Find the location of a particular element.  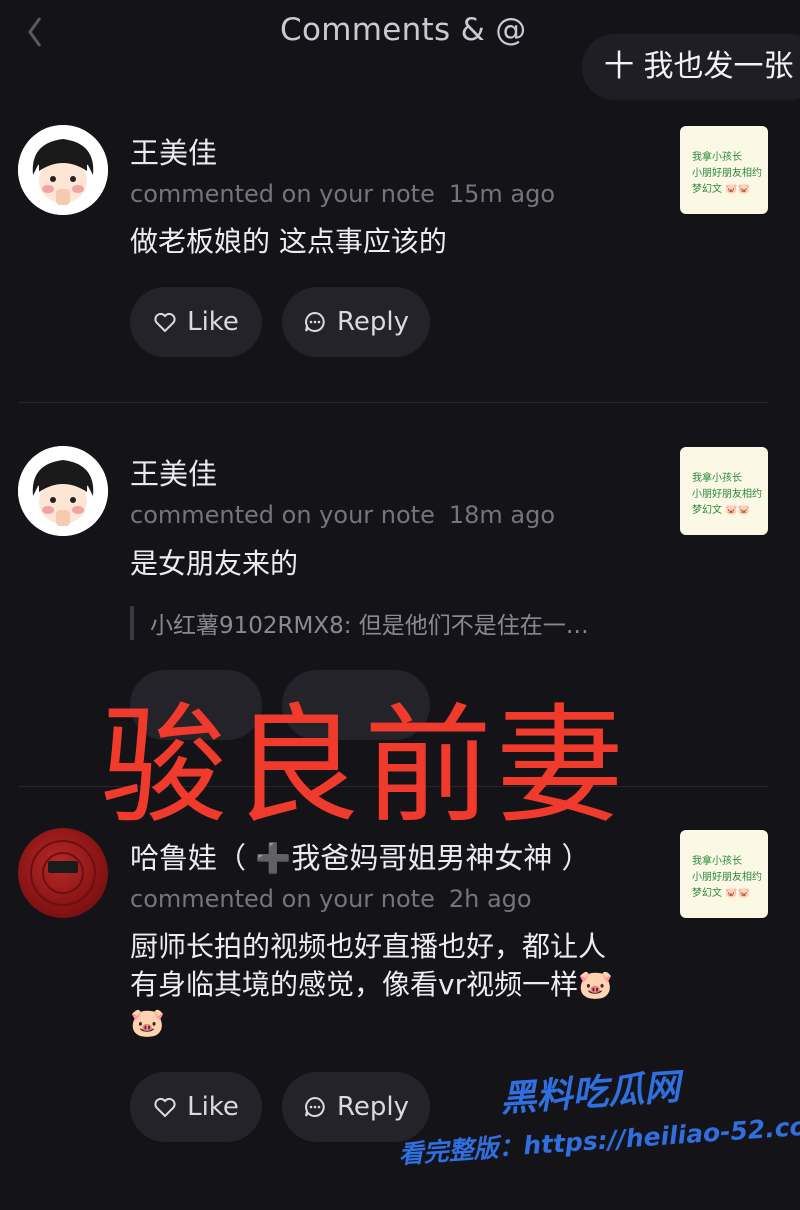

divider is located at coordinates (393, 402).